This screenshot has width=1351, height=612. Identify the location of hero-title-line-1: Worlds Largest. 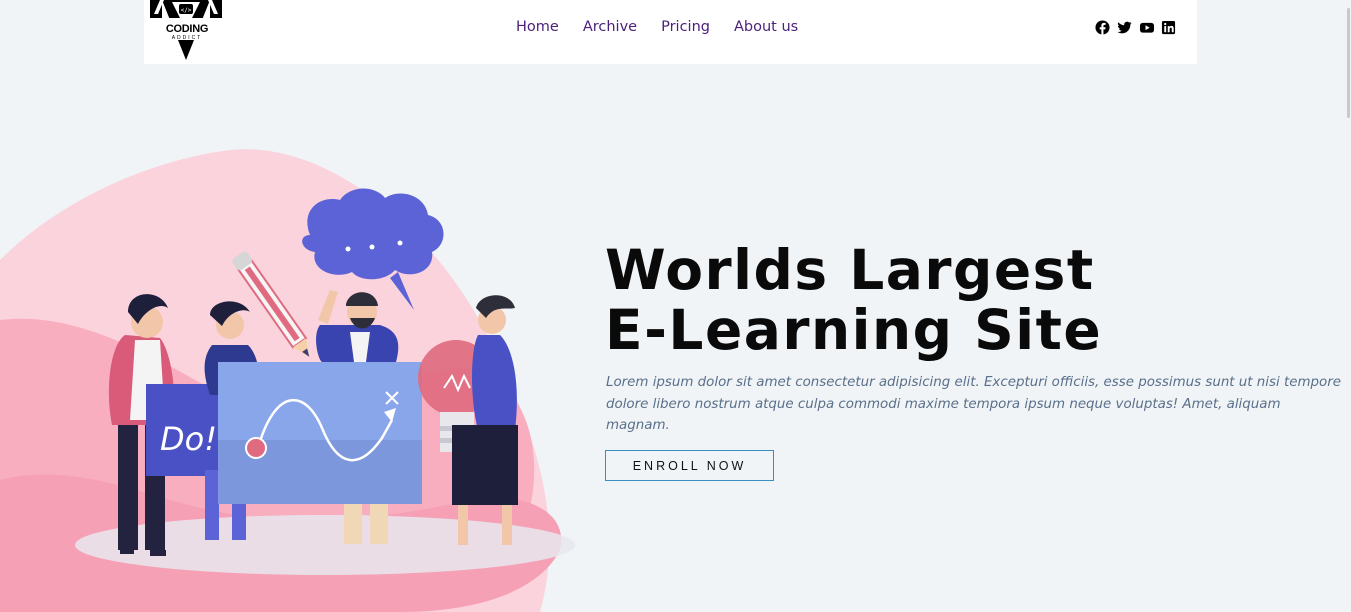
(850, 270).